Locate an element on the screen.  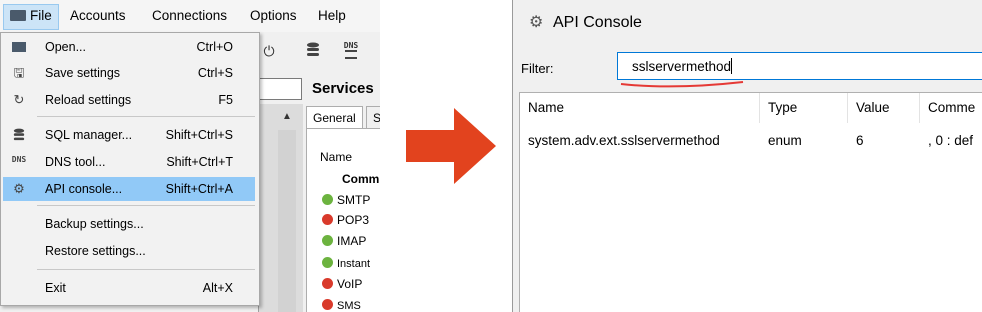
menu-file: File is located at coordinates (31, 17).